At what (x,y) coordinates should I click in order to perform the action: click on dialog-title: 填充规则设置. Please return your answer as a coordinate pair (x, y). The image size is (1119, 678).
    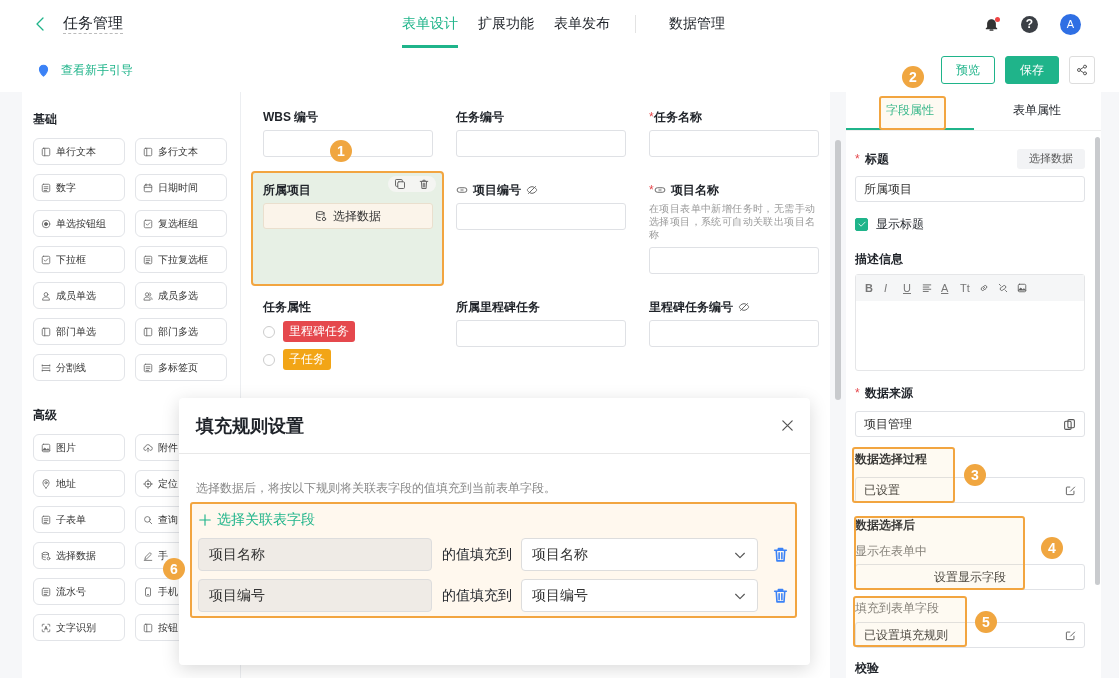
    Looking at the image, I should click on (250, 426).